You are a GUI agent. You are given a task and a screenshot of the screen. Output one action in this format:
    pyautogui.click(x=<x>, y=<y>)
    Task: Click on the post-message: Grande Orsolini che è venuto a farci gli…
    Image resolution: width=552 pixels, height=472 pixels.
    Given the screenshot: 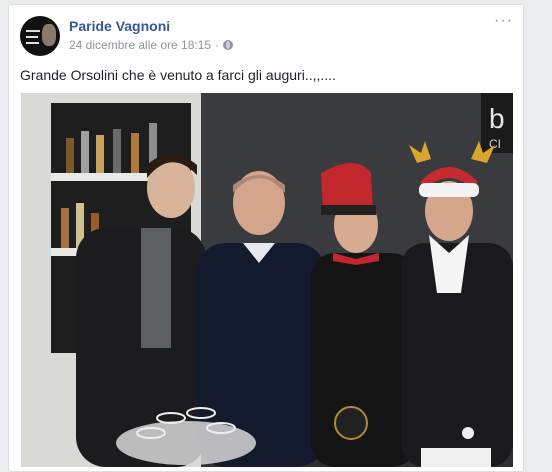 What is the action you would take?
    pyautogui.click(x=178, y=75)
    